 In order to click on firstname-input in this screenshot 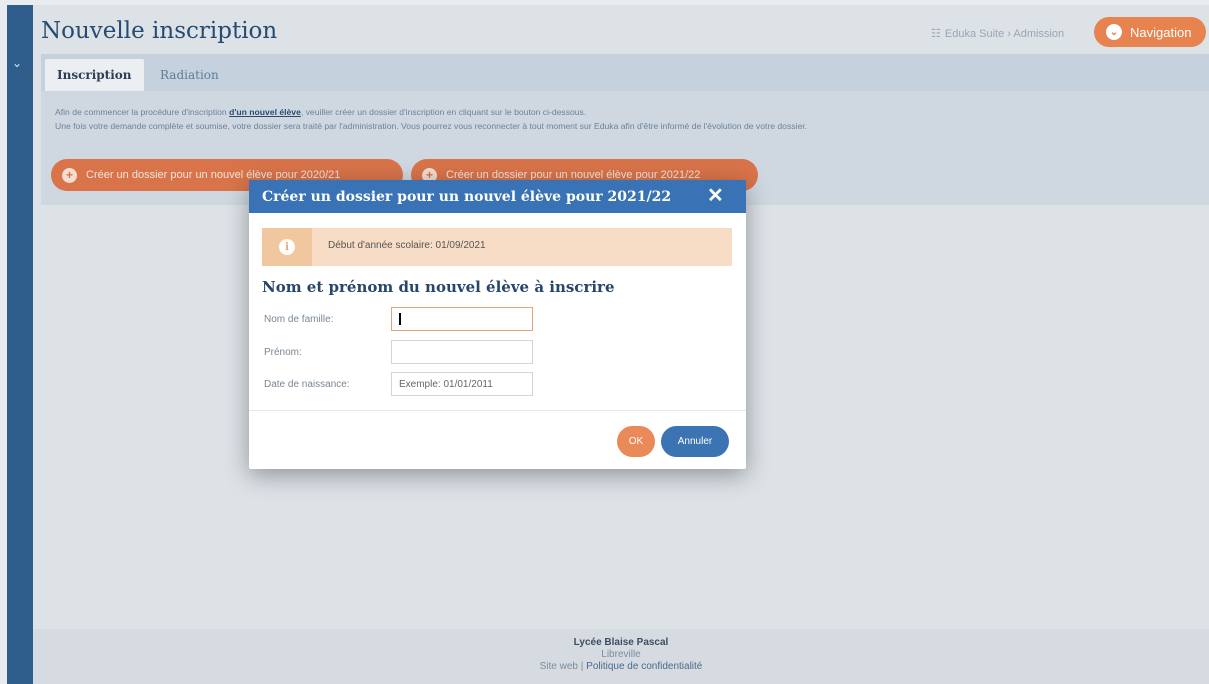, I will do `click(462, 352)`.